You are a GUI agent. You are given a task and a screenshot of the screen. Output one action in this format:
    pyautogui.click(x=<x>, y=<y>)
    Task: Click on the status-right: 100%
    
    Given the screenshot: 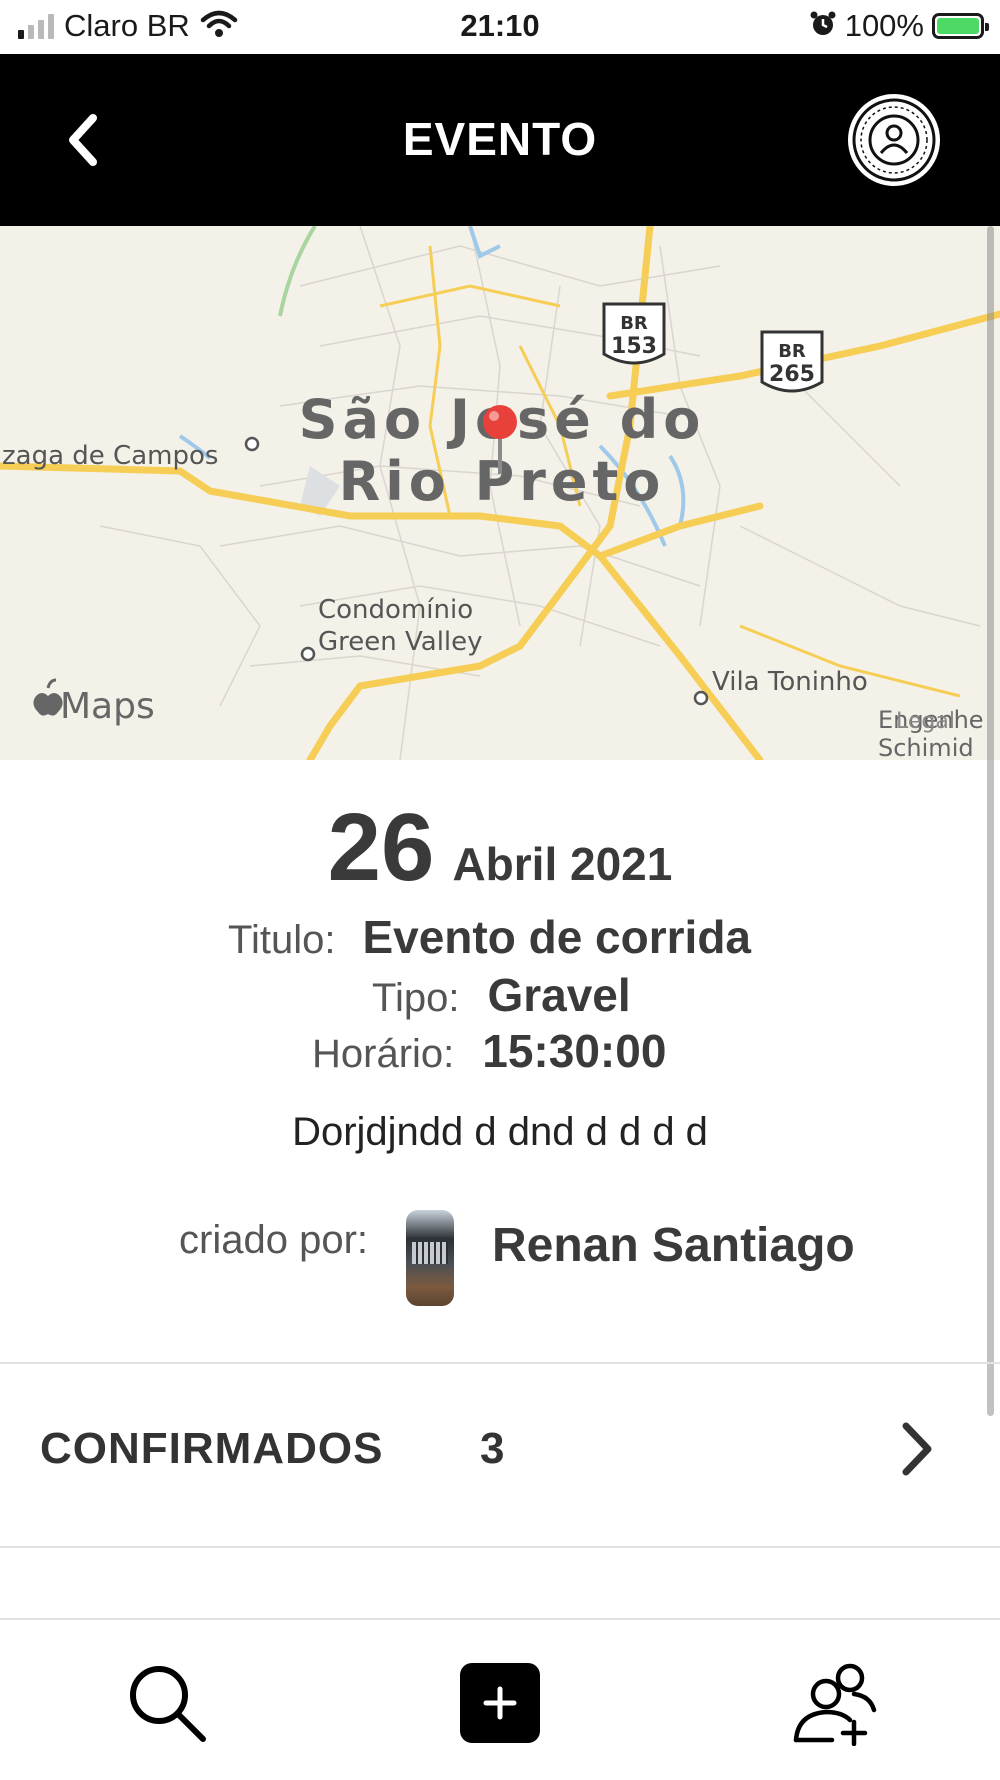 What is the action you would take?
    pyautogui.click(x=899, y=26)
    